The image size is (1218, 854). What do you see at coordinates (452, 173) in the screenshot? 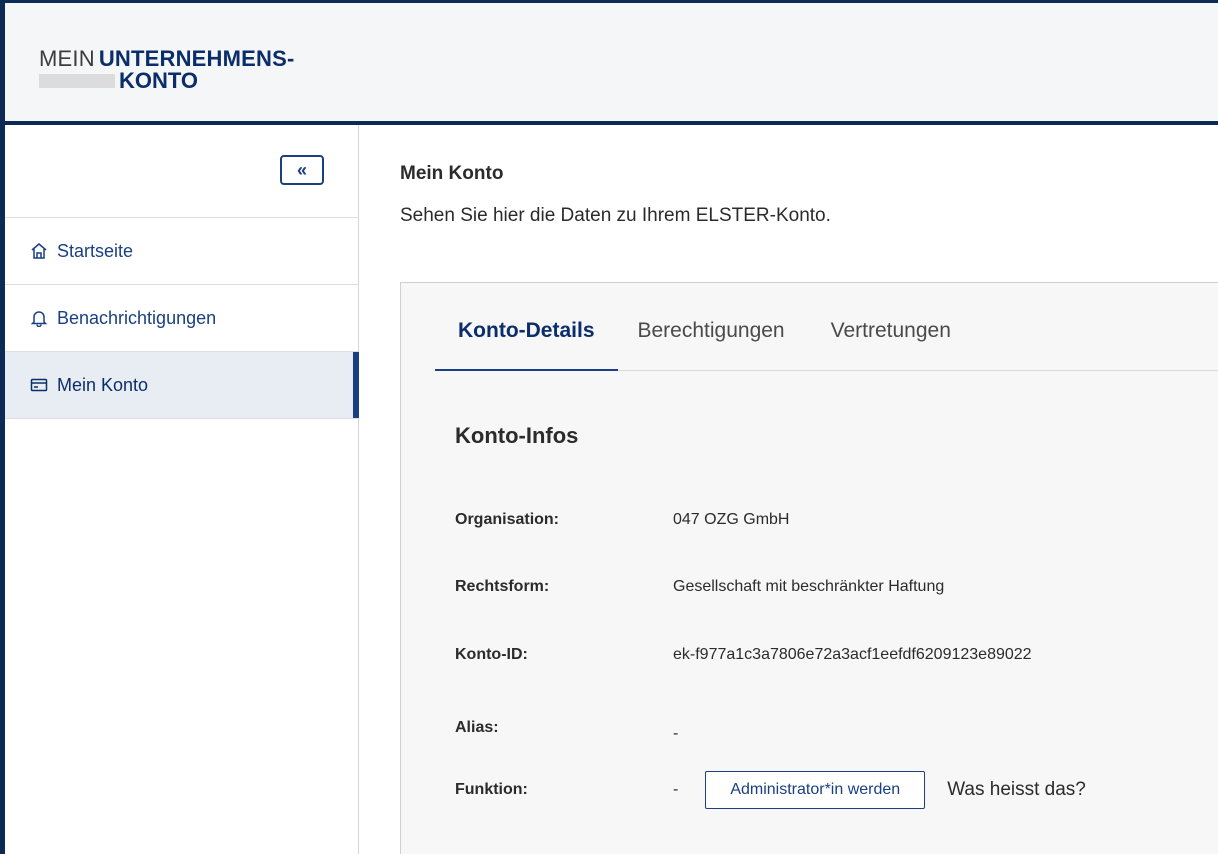
I see `page-title: Mein Konto` at bounding box center [452, 173].